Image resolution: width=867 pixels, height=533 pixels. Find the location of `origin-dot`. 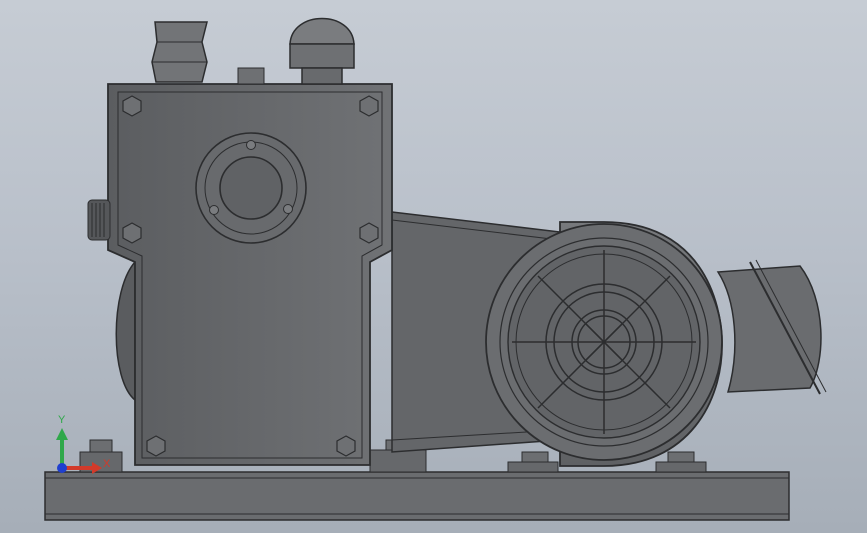

origin-dot is located at coordinates (62, 468).